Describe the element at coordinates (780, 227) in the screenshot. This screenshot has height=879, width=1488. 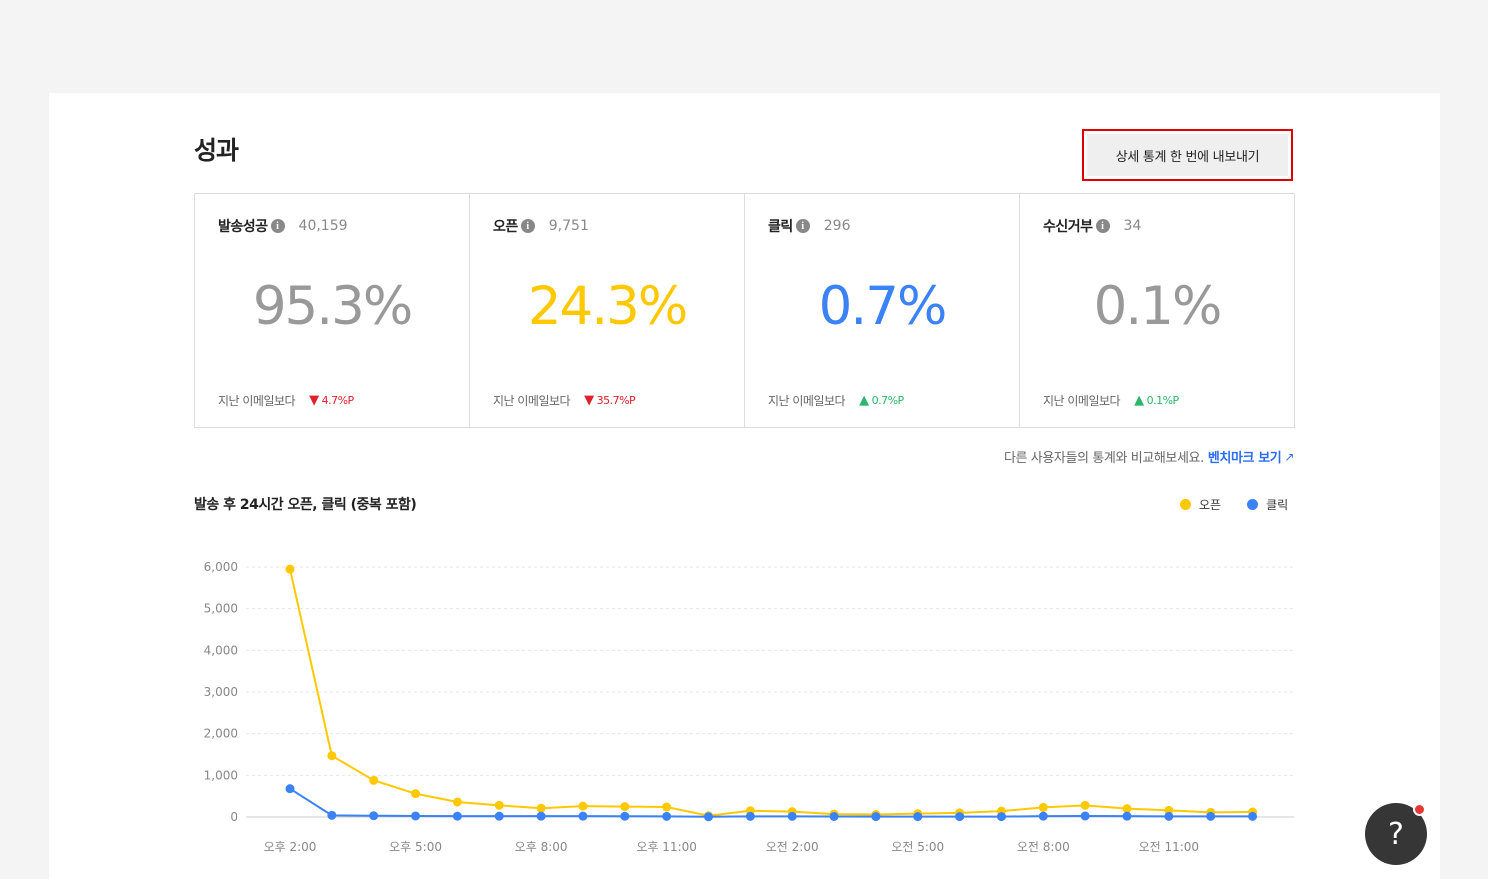
I see `stat-label: 클릭` at that location.